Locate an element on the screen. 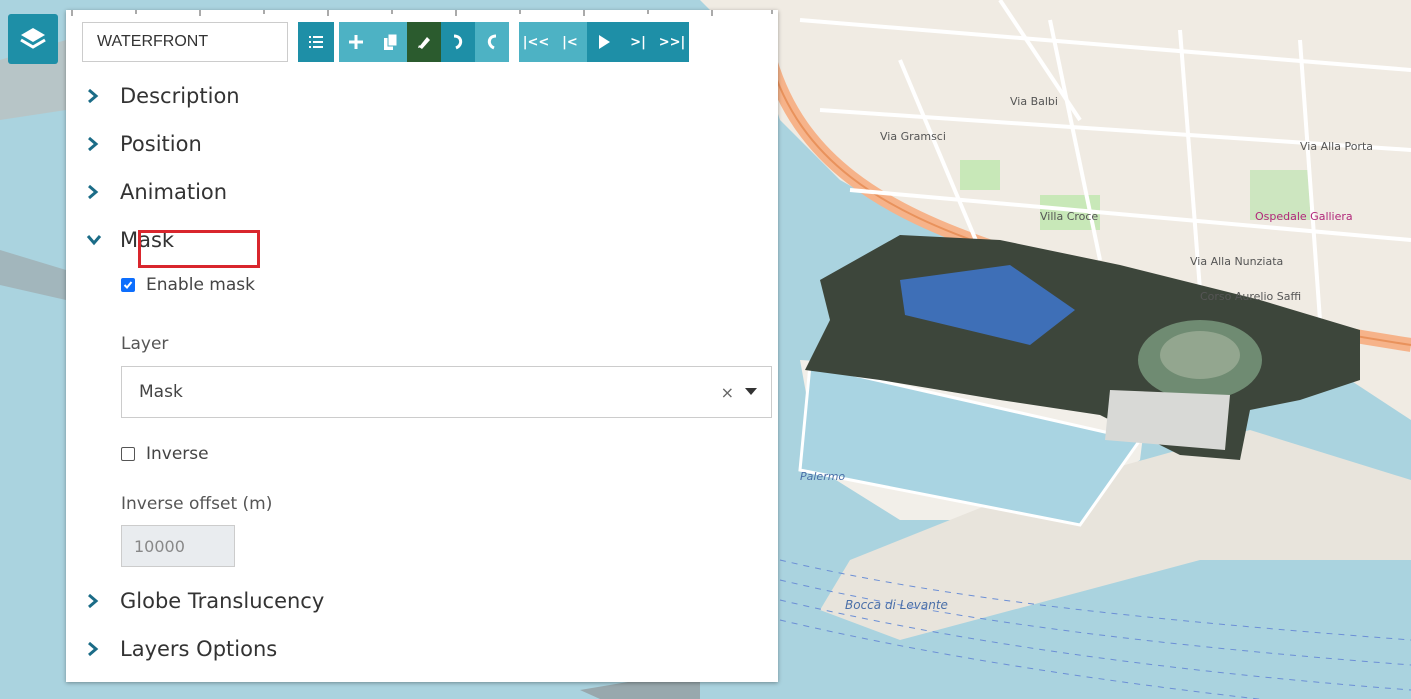 This screenshot has height=699, width=1411. map-label: Via Alla Nunziata is located at coordinates (1237, 261).